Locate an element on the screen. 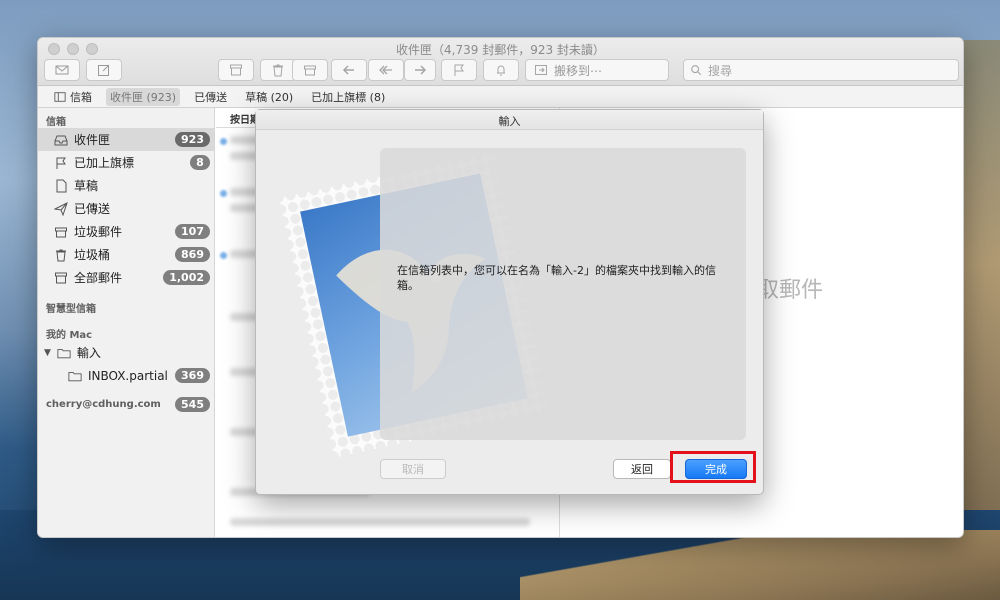  sidebar-item-junk: 垃圾郵件 107 is located at coordinates (126, 231).